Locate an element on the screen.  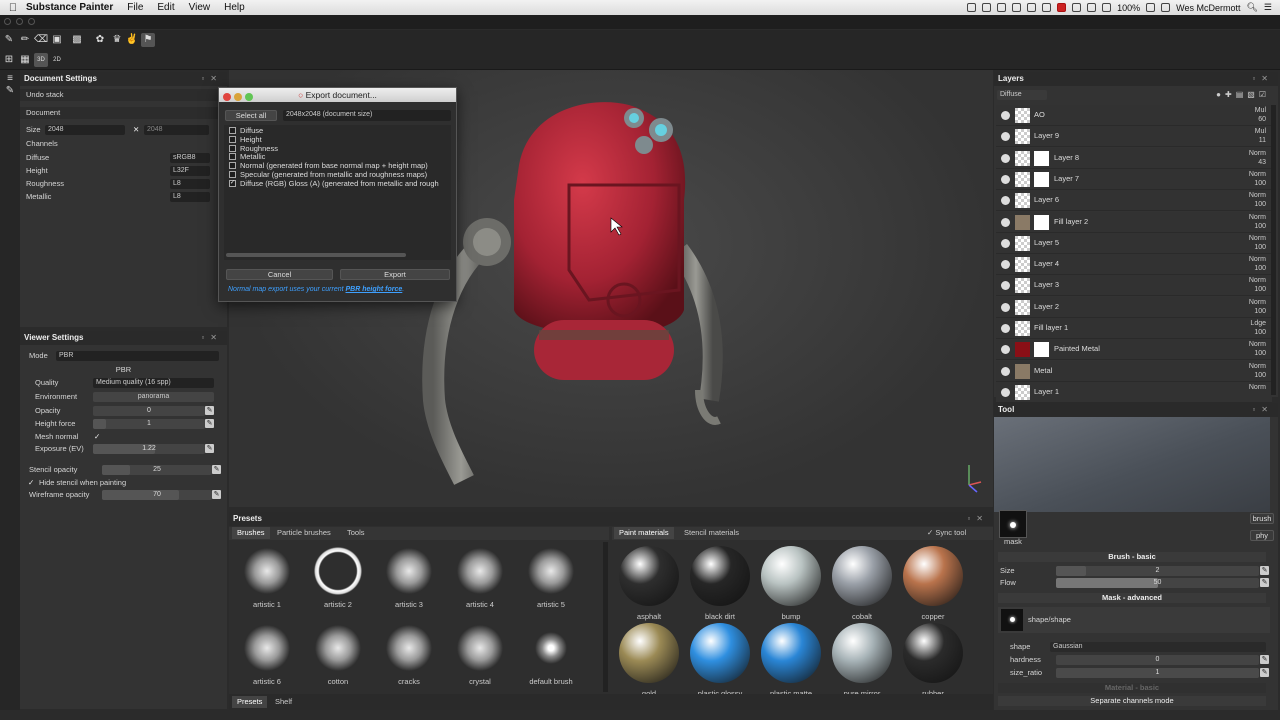
stencil-opacity-slider: 25 is located at coordinates (157, 470).